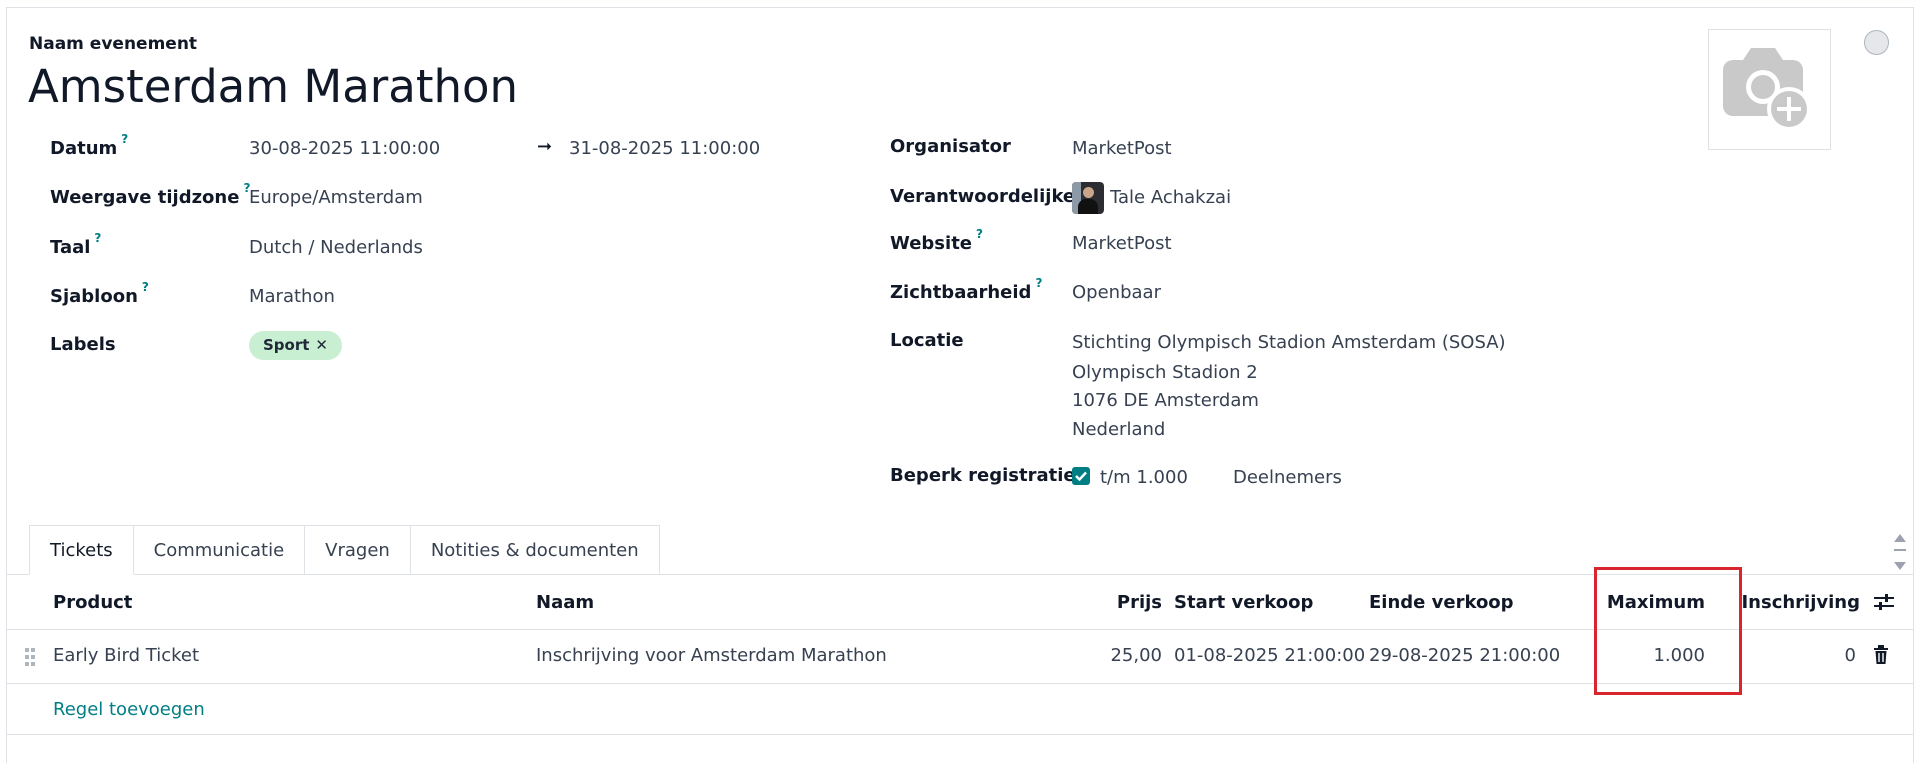 This screenshot has height=763, width=1920. Describe the element at coordinates (336, 247) in the screenshot. I see `language-select: Dutch / Nederlands` at that location.